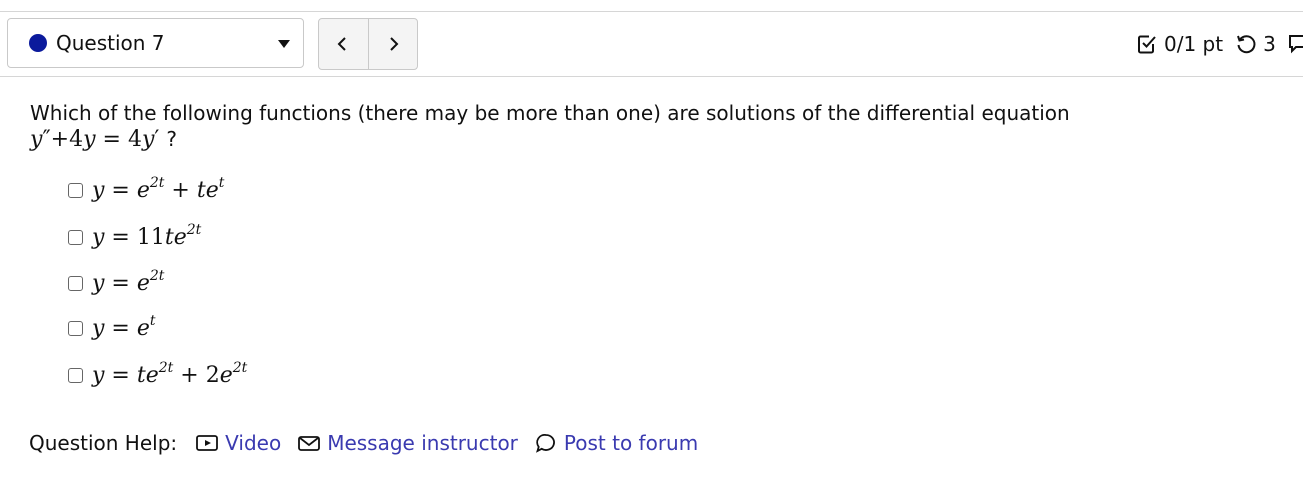  I want to click on post-to-forum-link: Post to forum, so click(616, 443).